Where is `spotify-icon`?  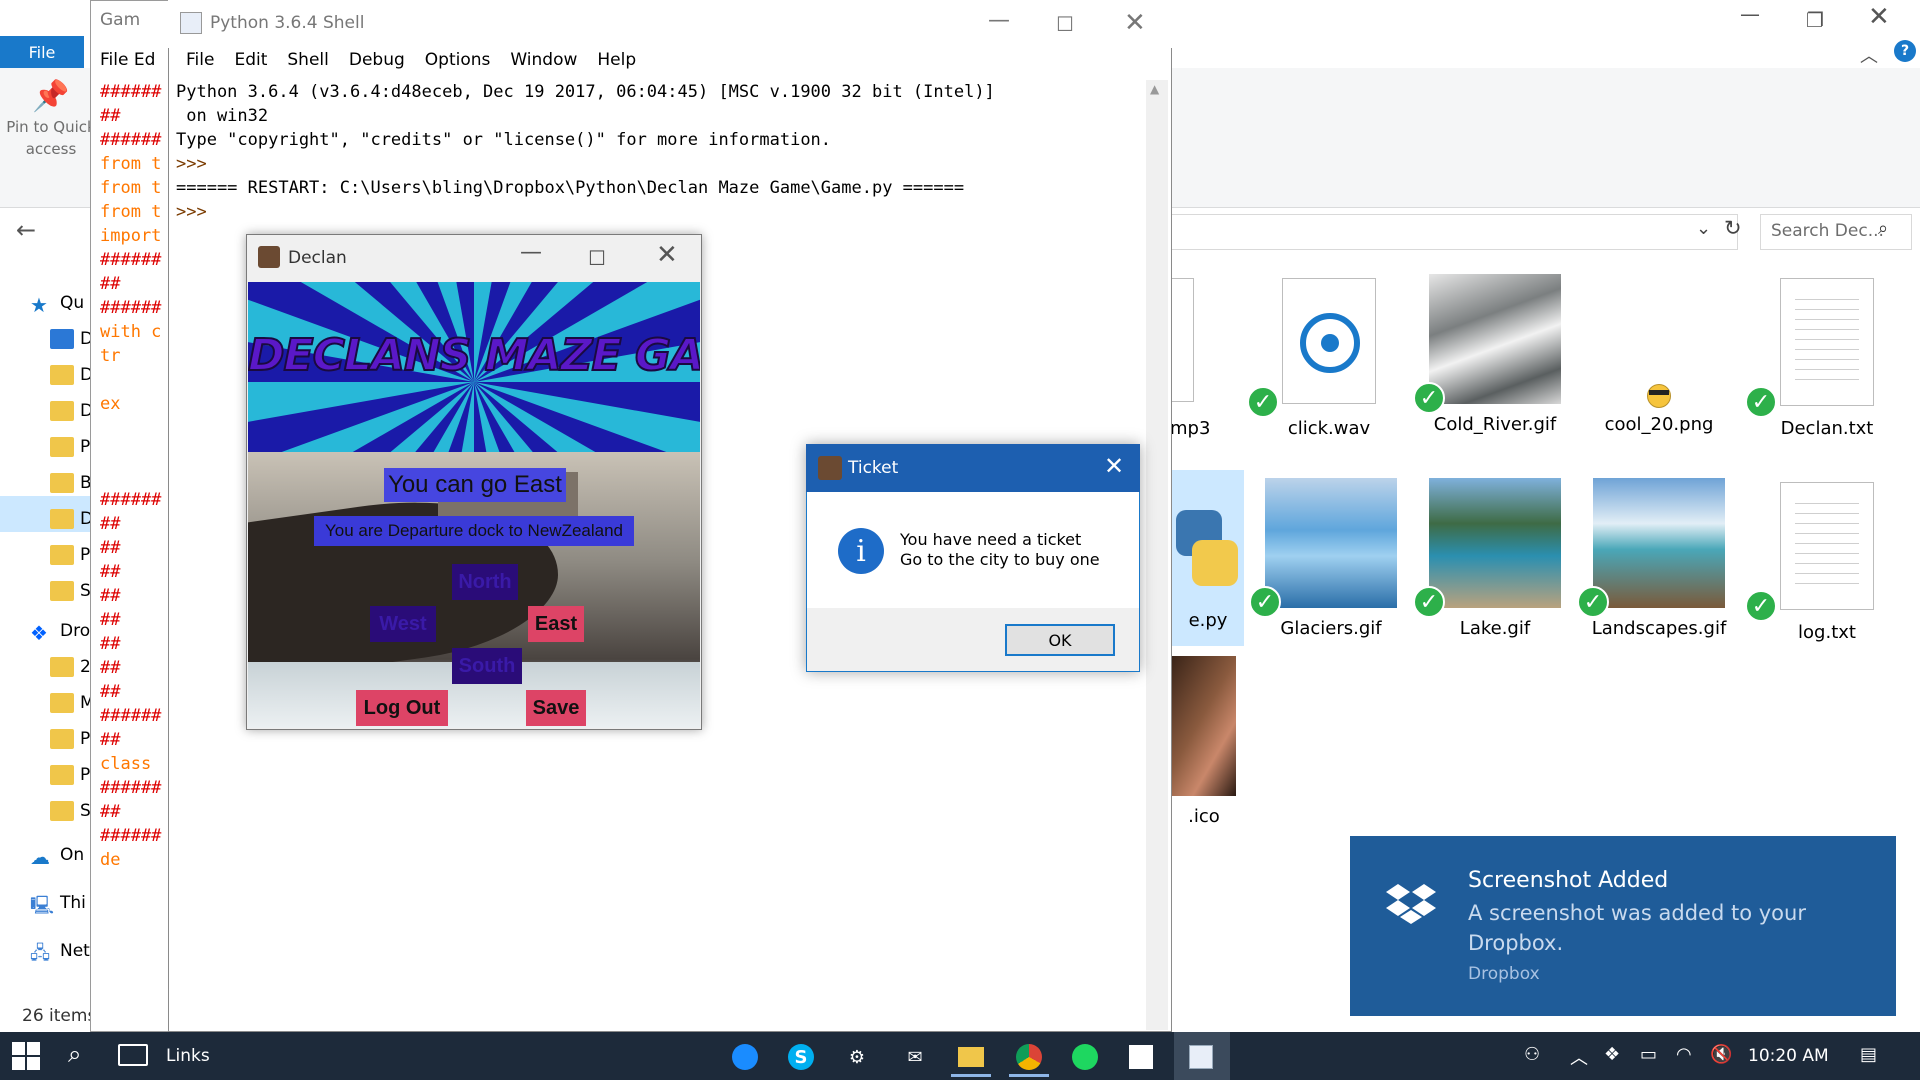 spotify-icon is located at coordinates (1085, 1057).